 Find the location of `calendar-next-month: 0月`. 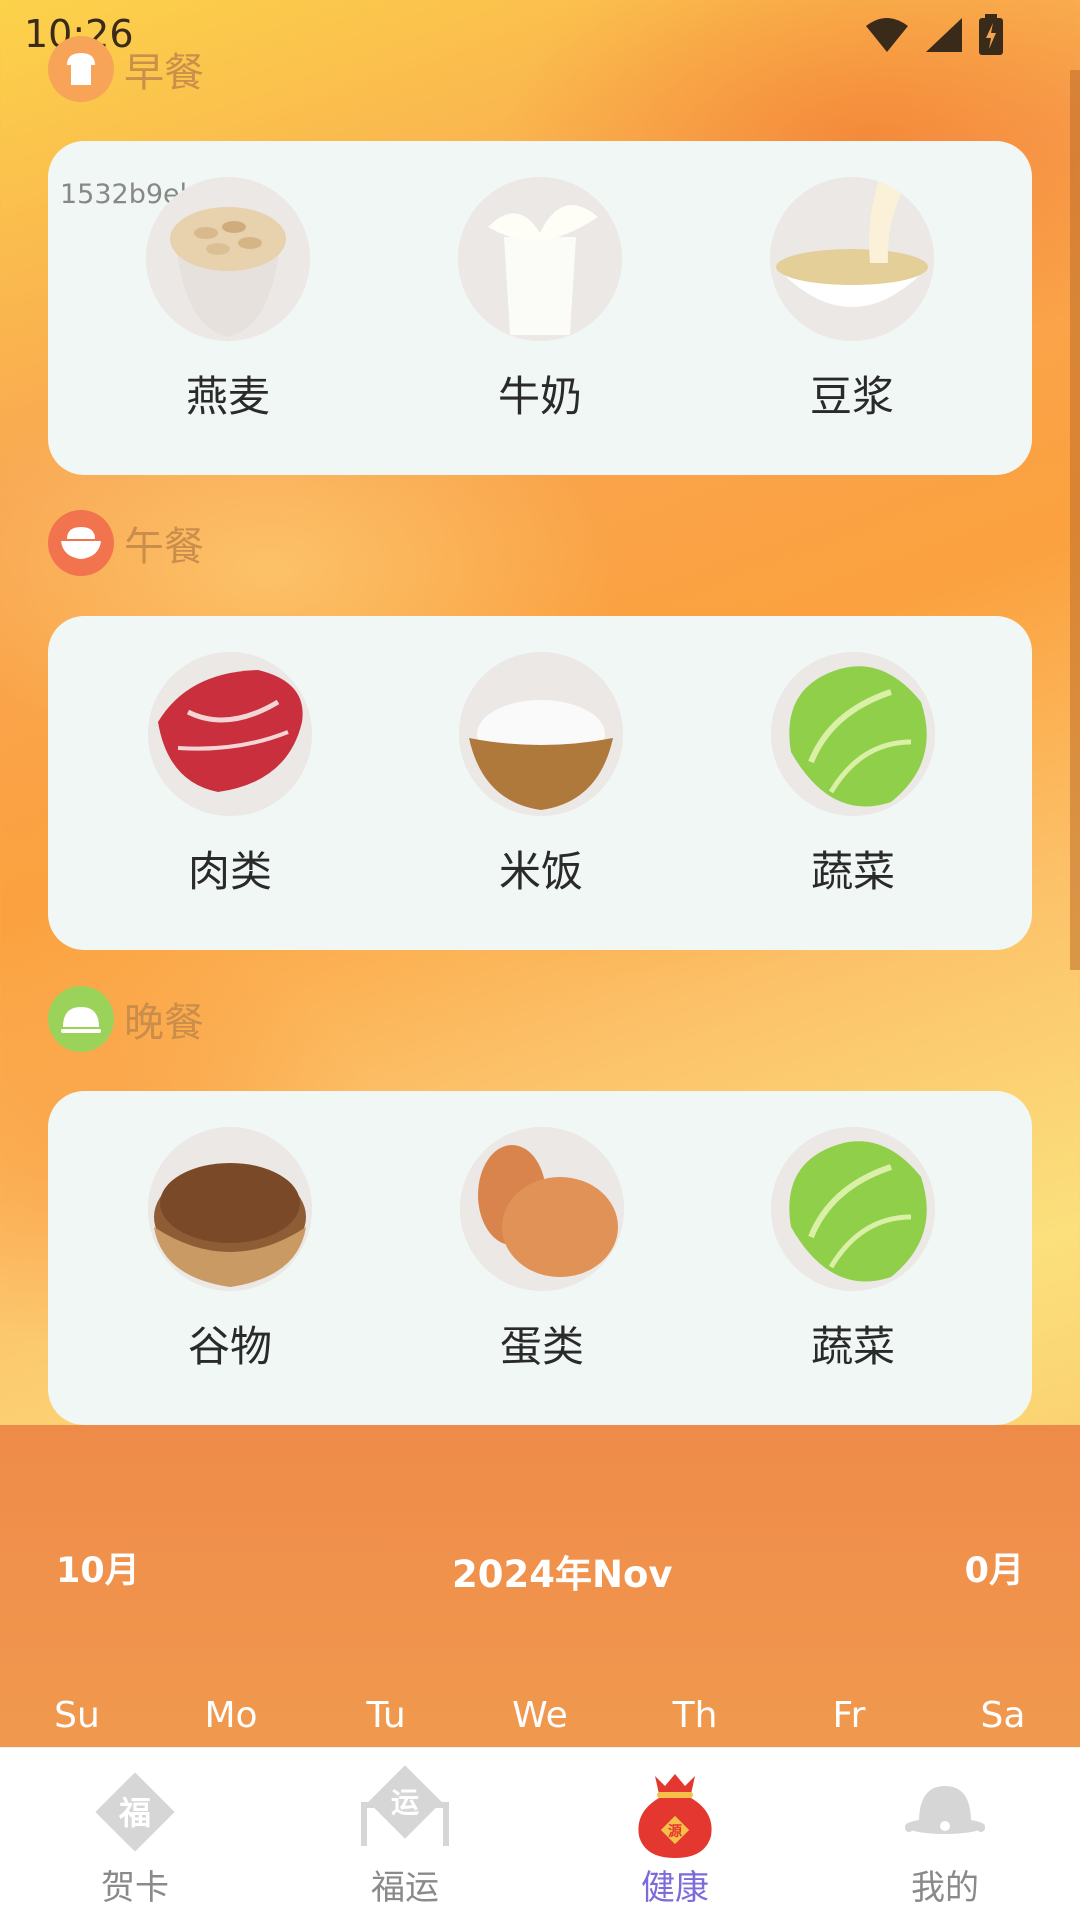

calendar-next-month: 0月 is located at coordinates (994, 1567).